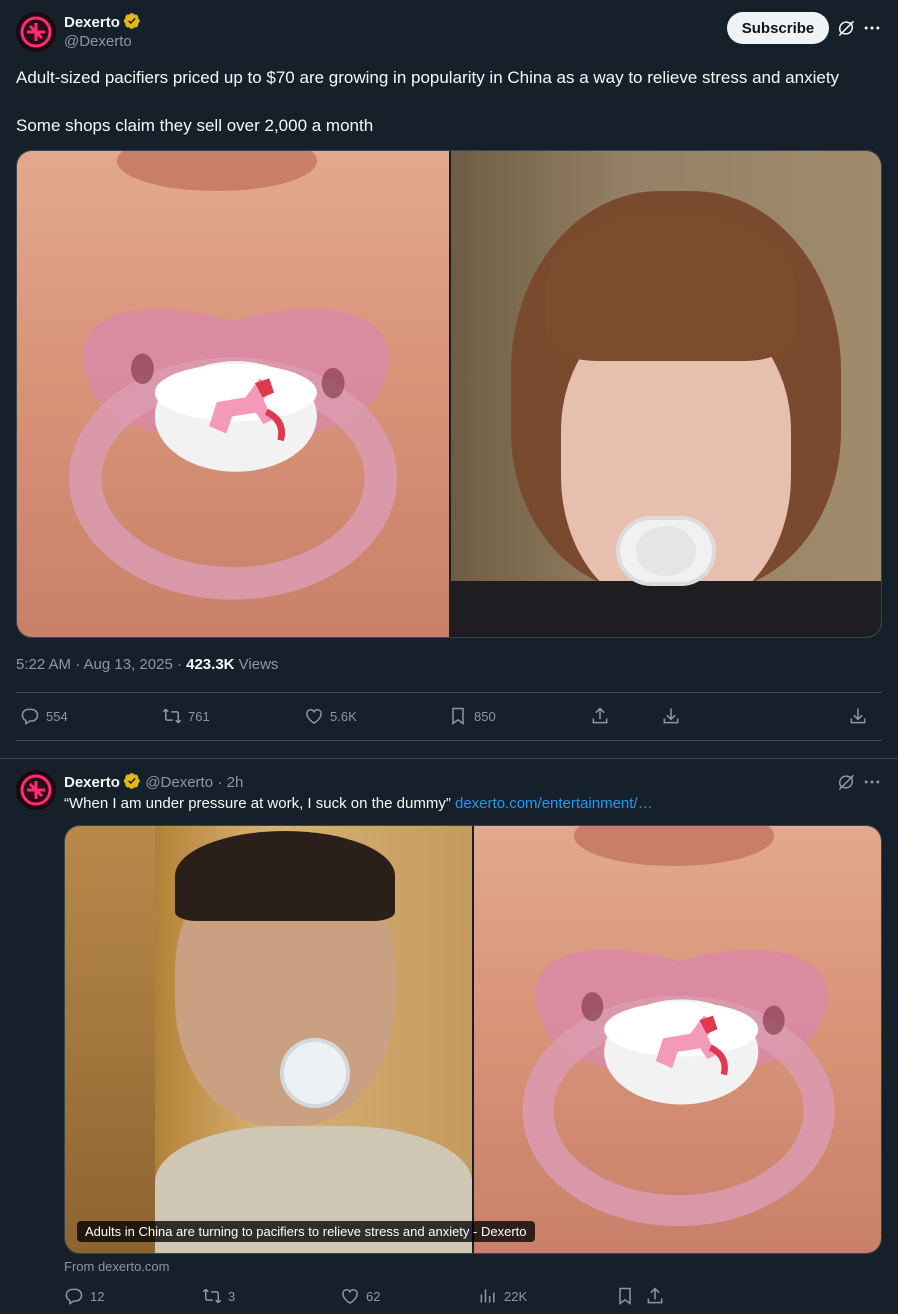 The width and height of the screenshot is (898, 1314). What do you see at coordinates (210, 664) in the screenshot?
I see `views-count: 423.3K` at bounding box center [210, 664].